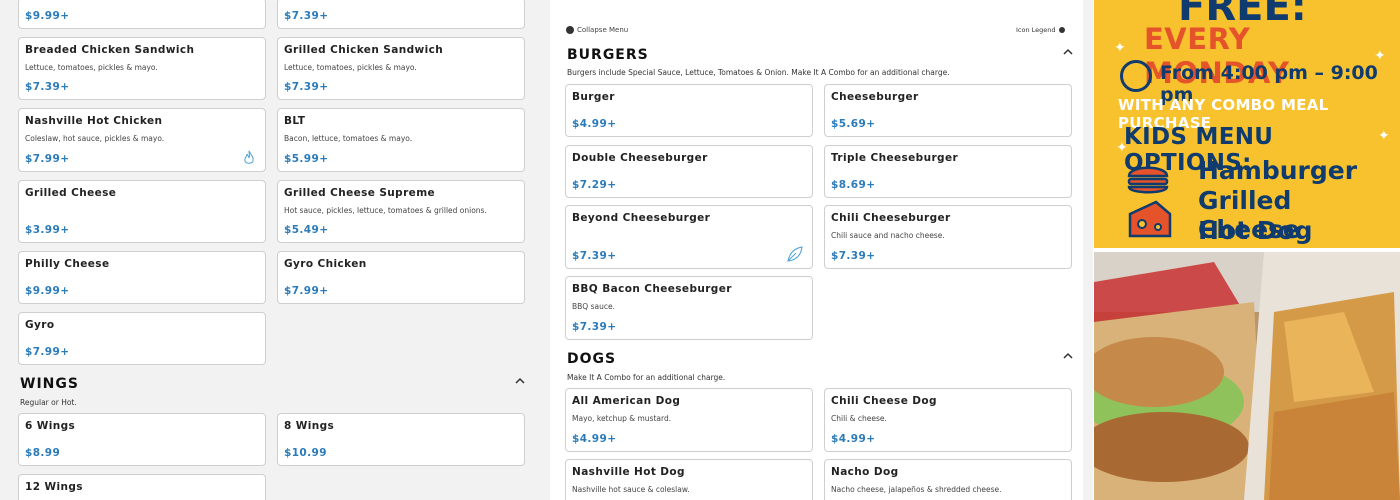 The height and width of the screenshot is (500, 1400). Describe the element at coordinates (309, 426) in the screenshot. I see `item-name: 8 Wings` at that location.